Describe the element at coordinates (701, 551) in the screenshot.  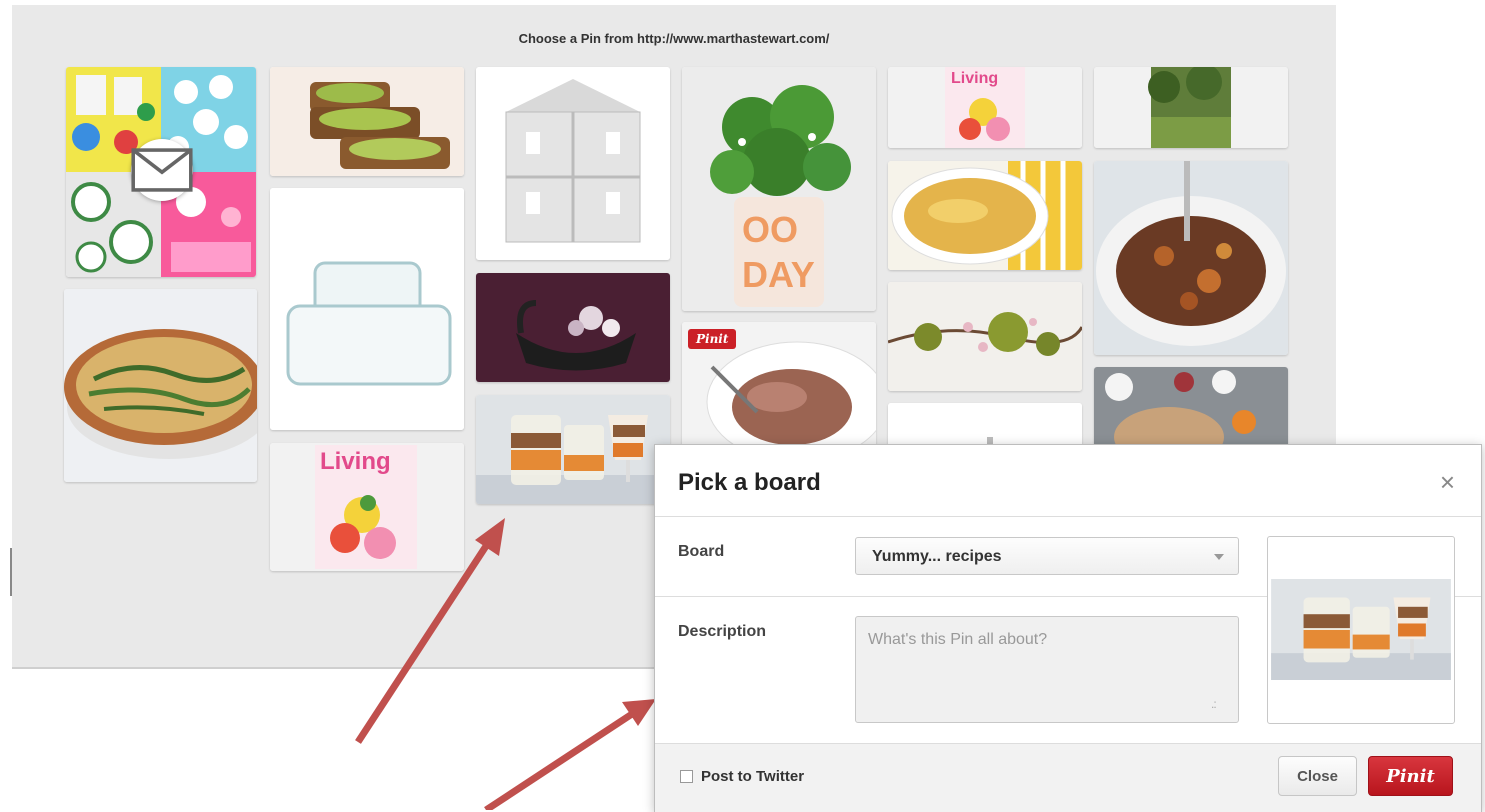
I see `board-label: Board` at that location.